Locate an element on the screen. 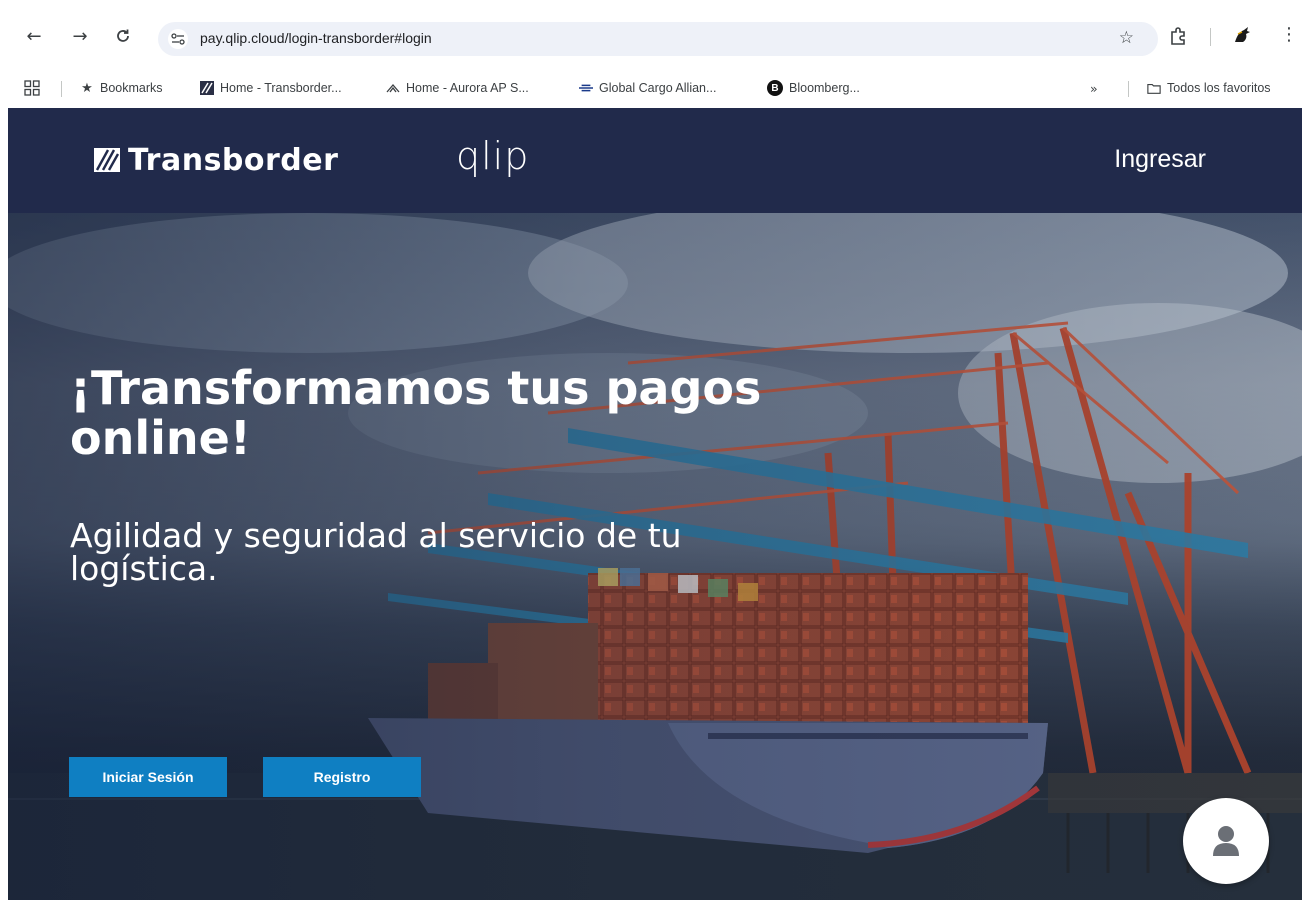 This screenshot has height=900, width=1302. address-bar: pay.qlip.cloud/login-transborder#login ☆ is located at coordinates (658, 39).